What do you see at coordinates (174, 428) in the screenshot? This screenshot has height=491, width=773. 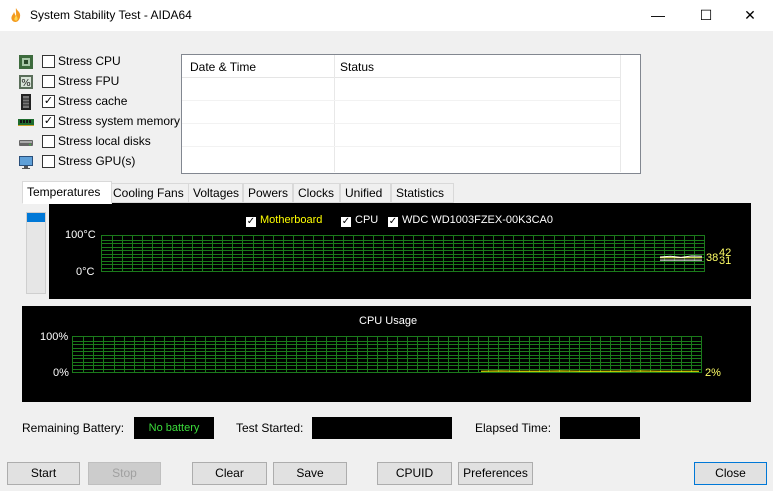 I see `remaining-battery-value: No battery` at bounding box center [174, 428].